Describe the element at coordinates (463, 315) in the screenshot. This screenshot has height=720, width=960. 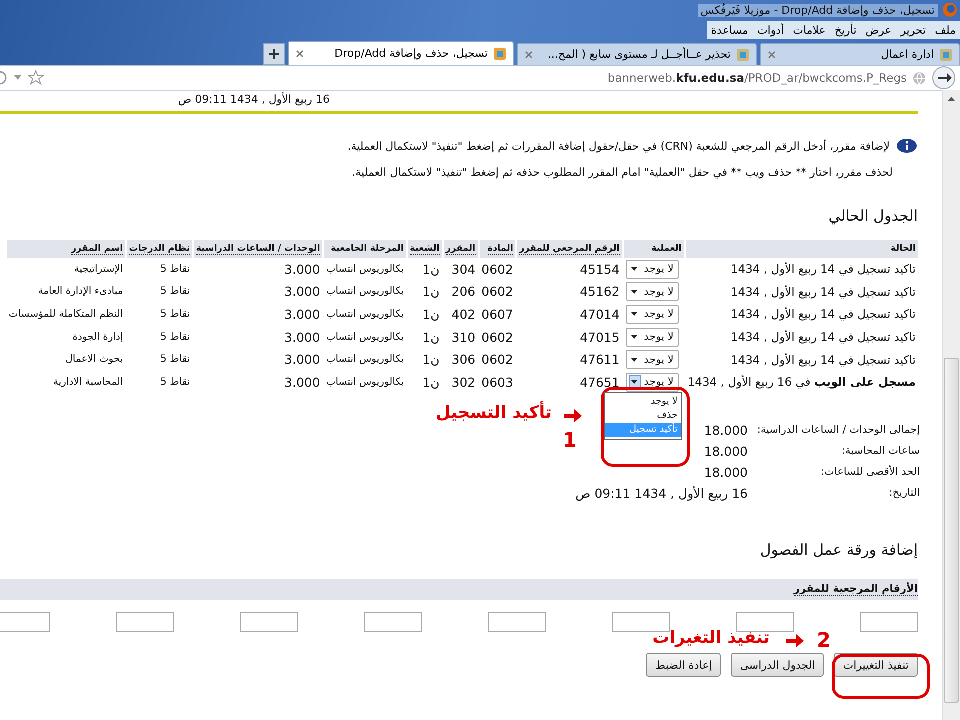
I see `table-cell-text: 402` at that location.